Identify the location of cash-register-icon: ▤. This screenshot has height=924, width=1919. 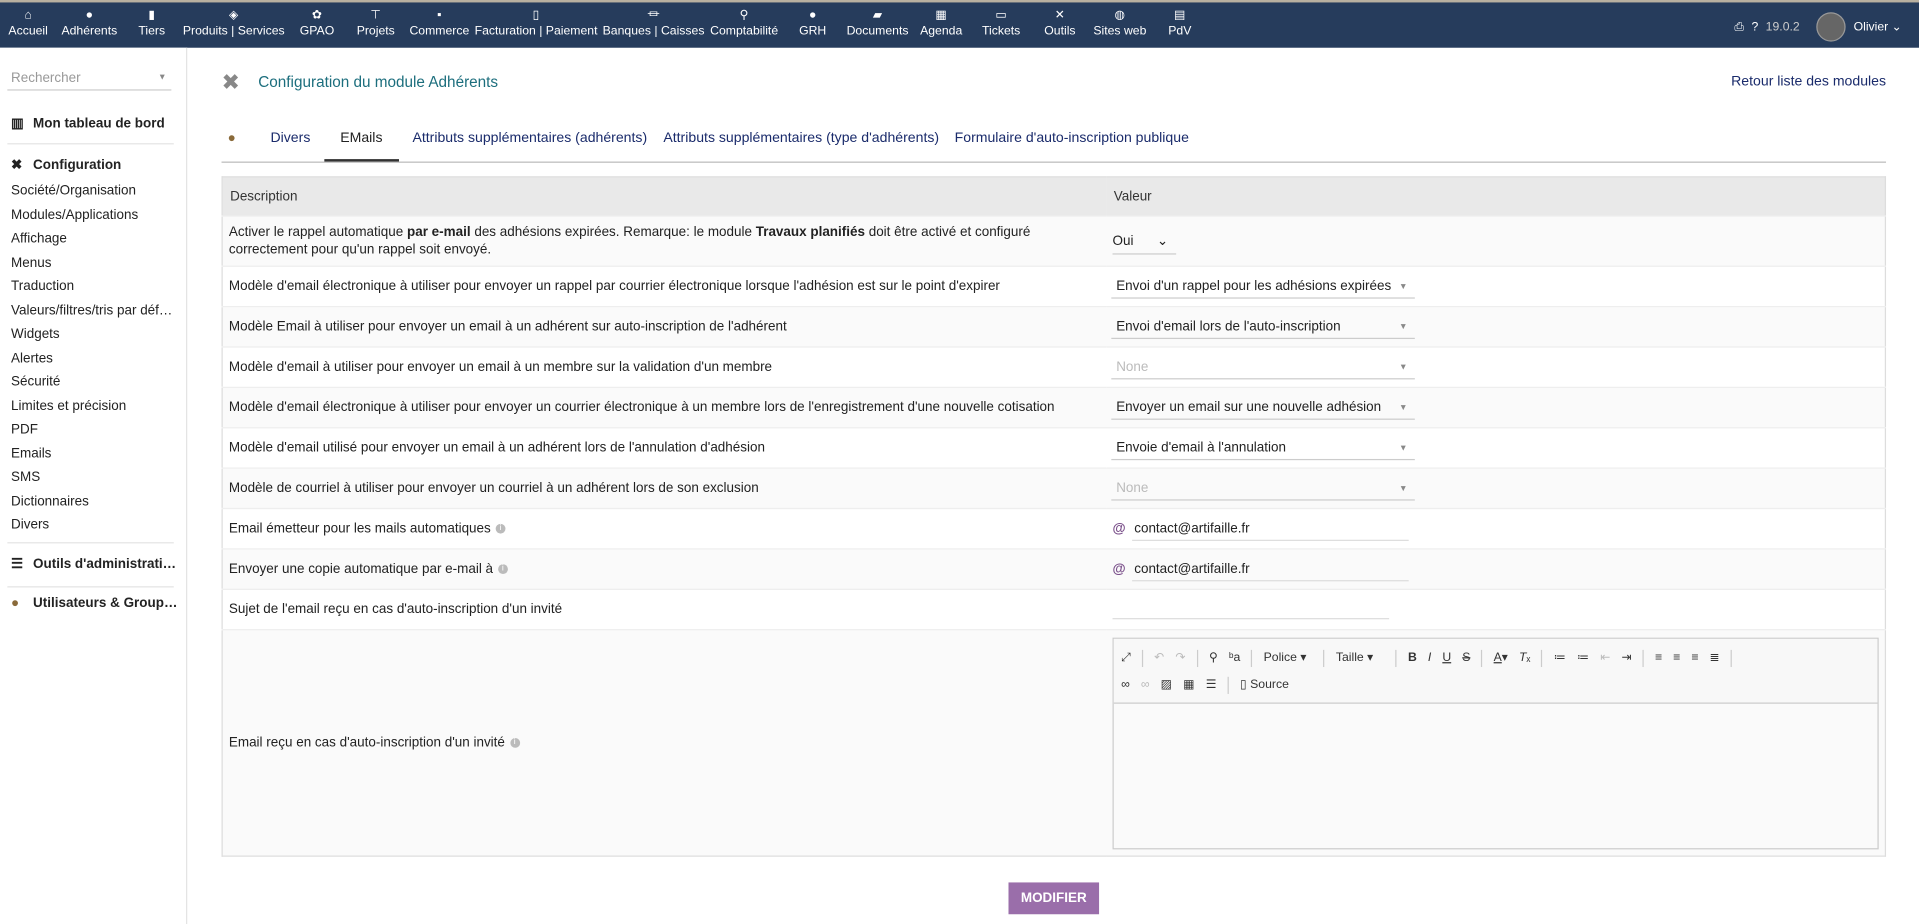
(1180, 15).